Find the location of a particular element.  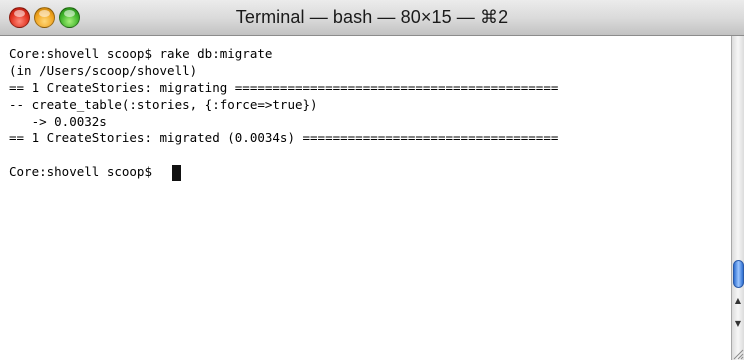

terminal-line: -> 0.0032s is located at coordinates (58, 121).